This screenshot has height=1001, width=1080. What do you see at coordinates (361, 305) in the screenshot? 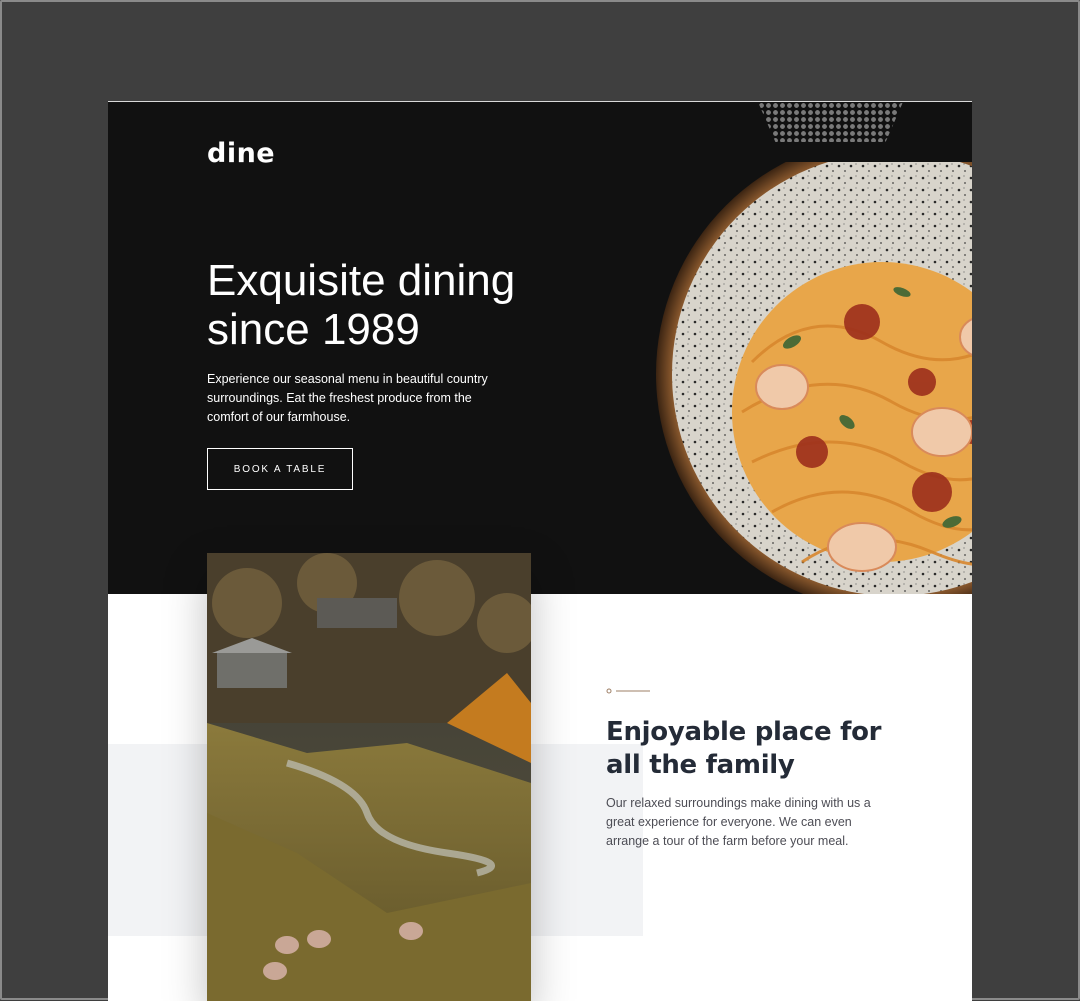
I see `hero-title: Exquisite dining since 1989` at bounding box center [361, 305].